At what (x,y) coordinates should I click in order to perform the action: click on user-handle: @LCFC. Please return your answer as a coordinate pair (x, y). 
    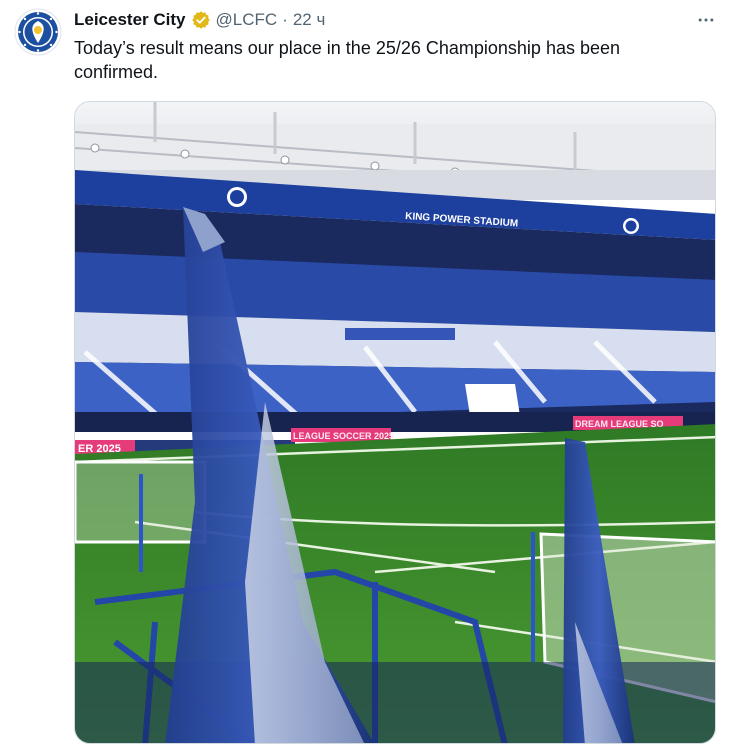
    Looking at the image, I should click on (247, 20).